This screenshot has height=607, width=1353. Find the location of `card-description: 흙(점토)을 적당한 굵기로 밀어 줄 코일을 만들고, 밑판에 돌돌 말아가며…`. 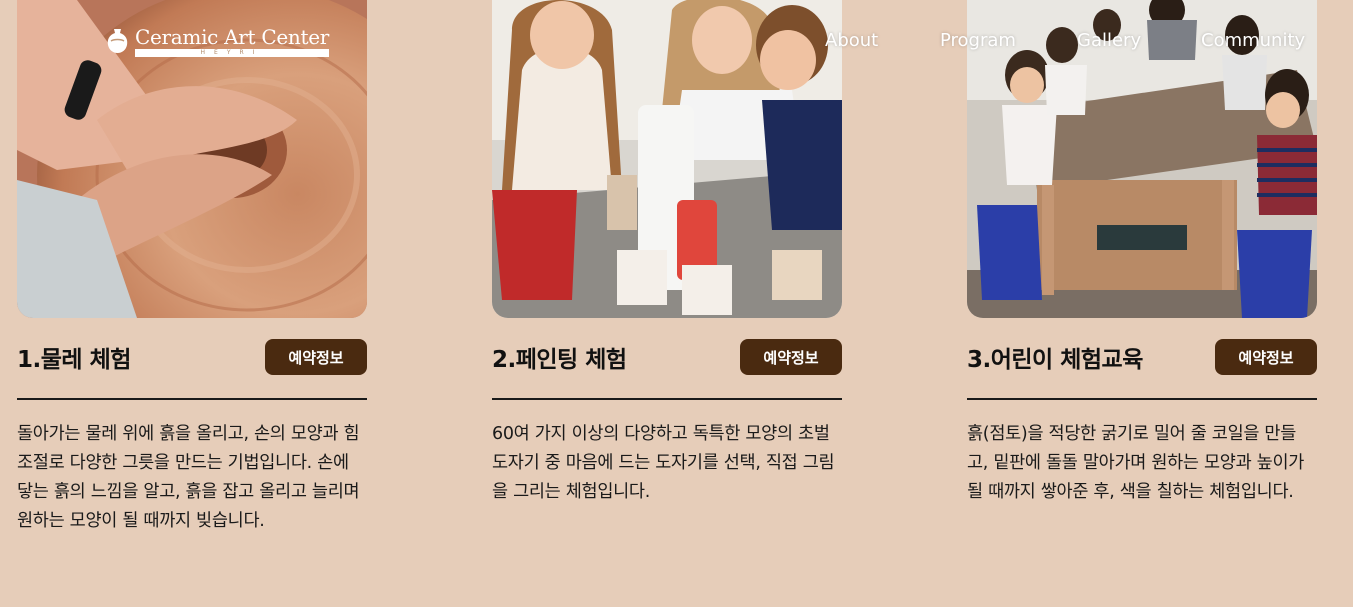

card-description: 흙(점토)을 적당한 굵기로 밀어 줄 코일을 만들고, 밑판에 돌돌 말아가며… is located at coordinates (1136, 463).